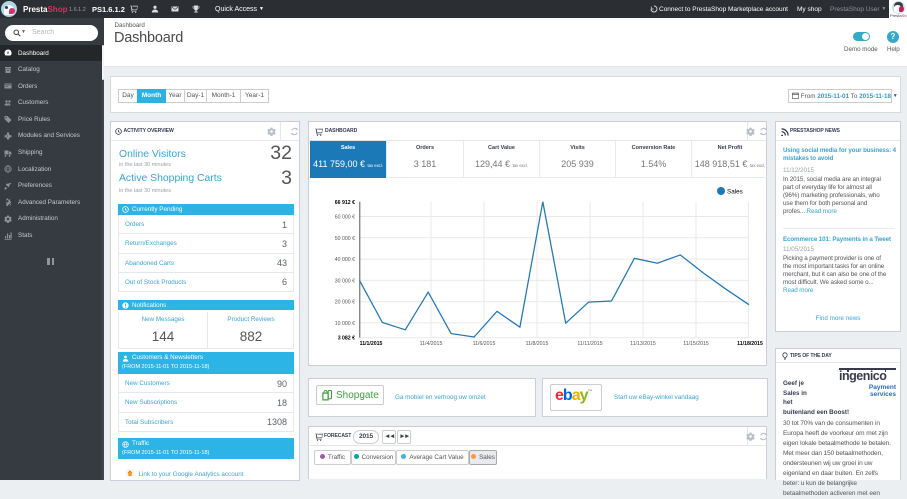  What do you see at coordinates (346, 339) in the screenshot?
I see `svg-text: 3 082 €` at bounding box center [346, 339].